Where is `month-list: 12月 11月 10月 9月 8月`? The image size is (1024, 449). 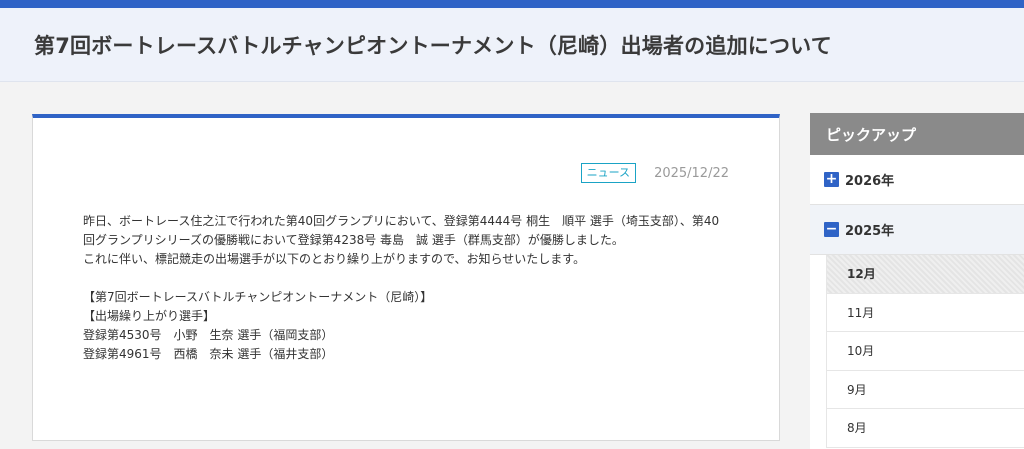
month-list: 12月 11月 10月 9月 8月 is located at coordinates (925, 351).